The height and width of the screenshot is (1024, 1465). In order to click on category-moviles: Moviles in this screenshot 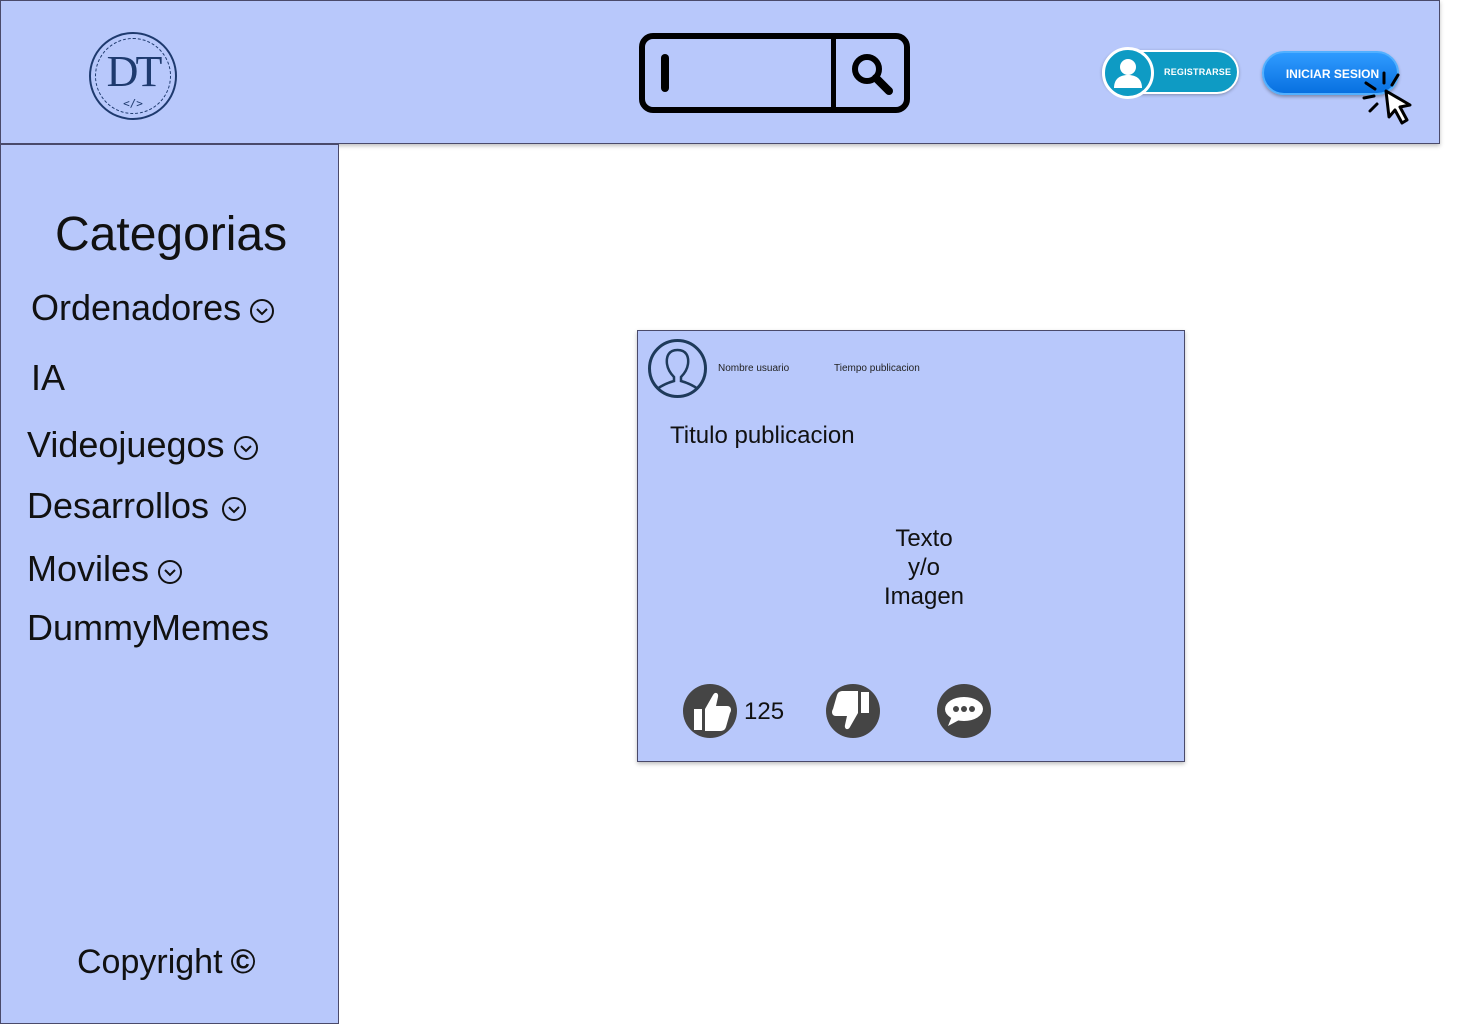, I will do `click(105, 569)`.